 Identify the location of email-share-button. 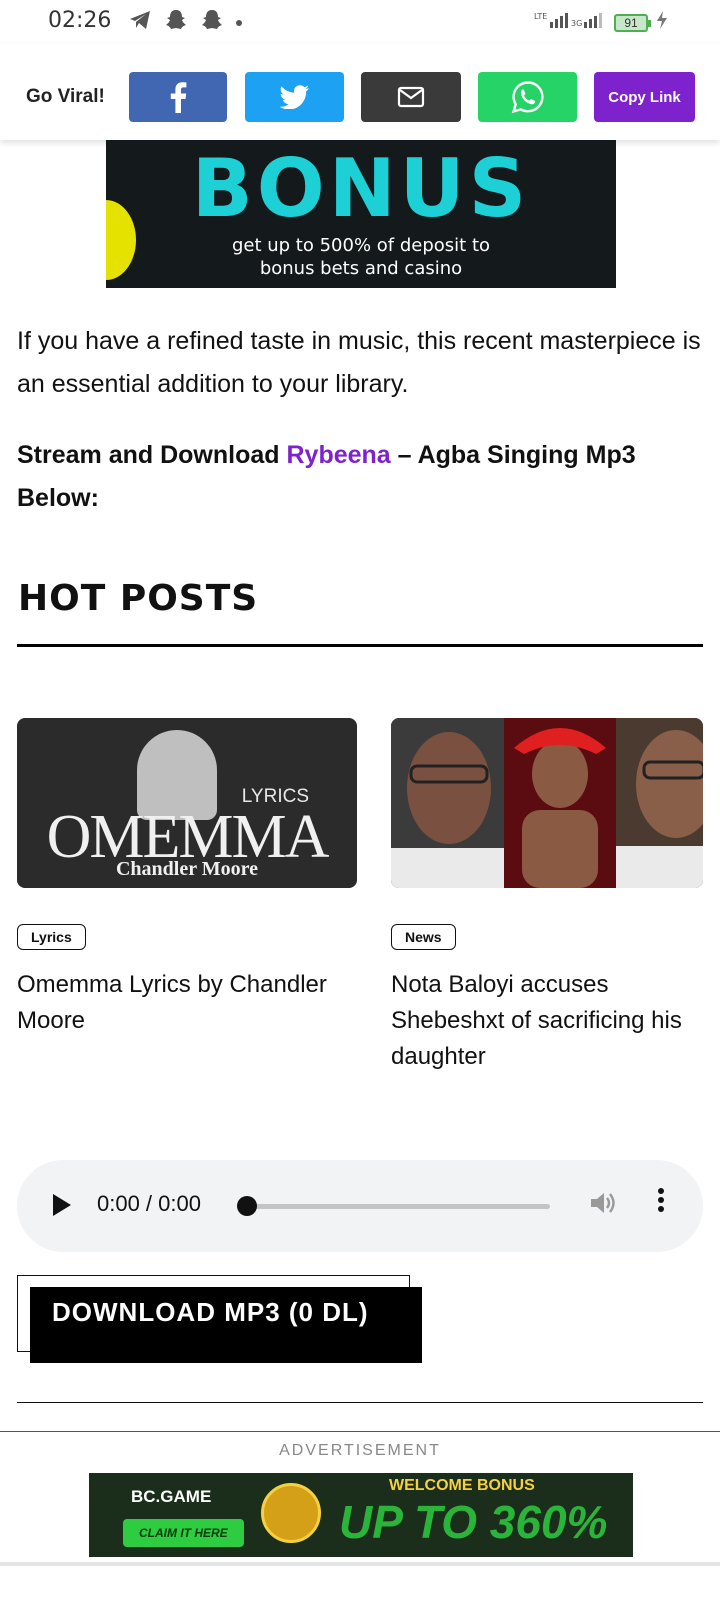
(411, 97).